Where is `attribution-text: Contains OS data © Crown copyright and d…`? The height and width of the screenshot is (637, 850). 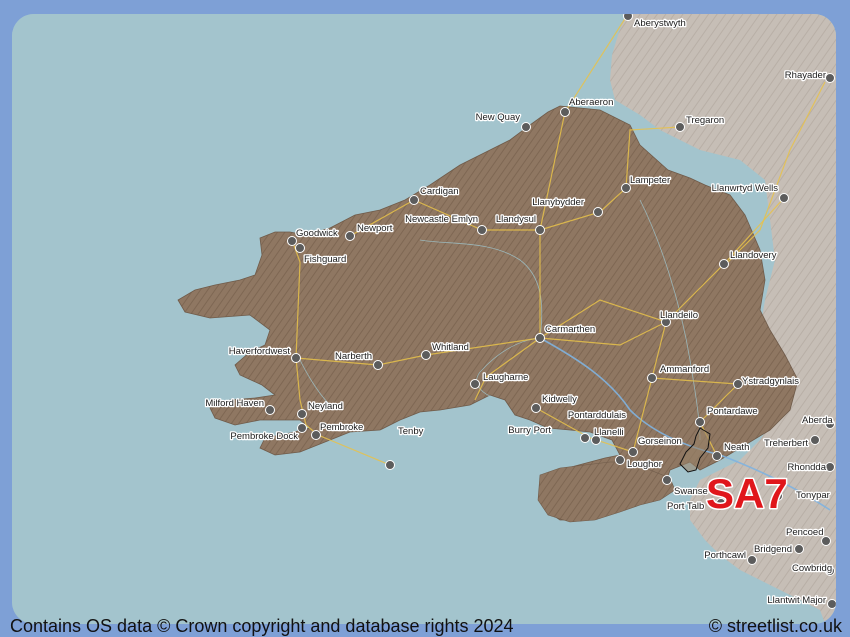 attribution-text: Contains OS data © Crown copyright and d… is located at coordinates (262, 626).